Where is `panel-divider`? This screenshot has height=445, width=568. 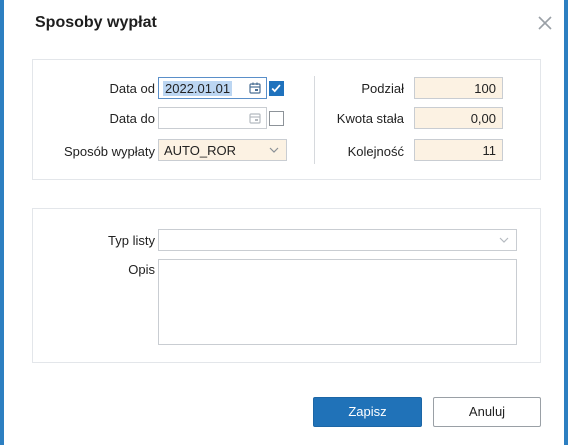
panel-divider is located at coordinates (314, 120).